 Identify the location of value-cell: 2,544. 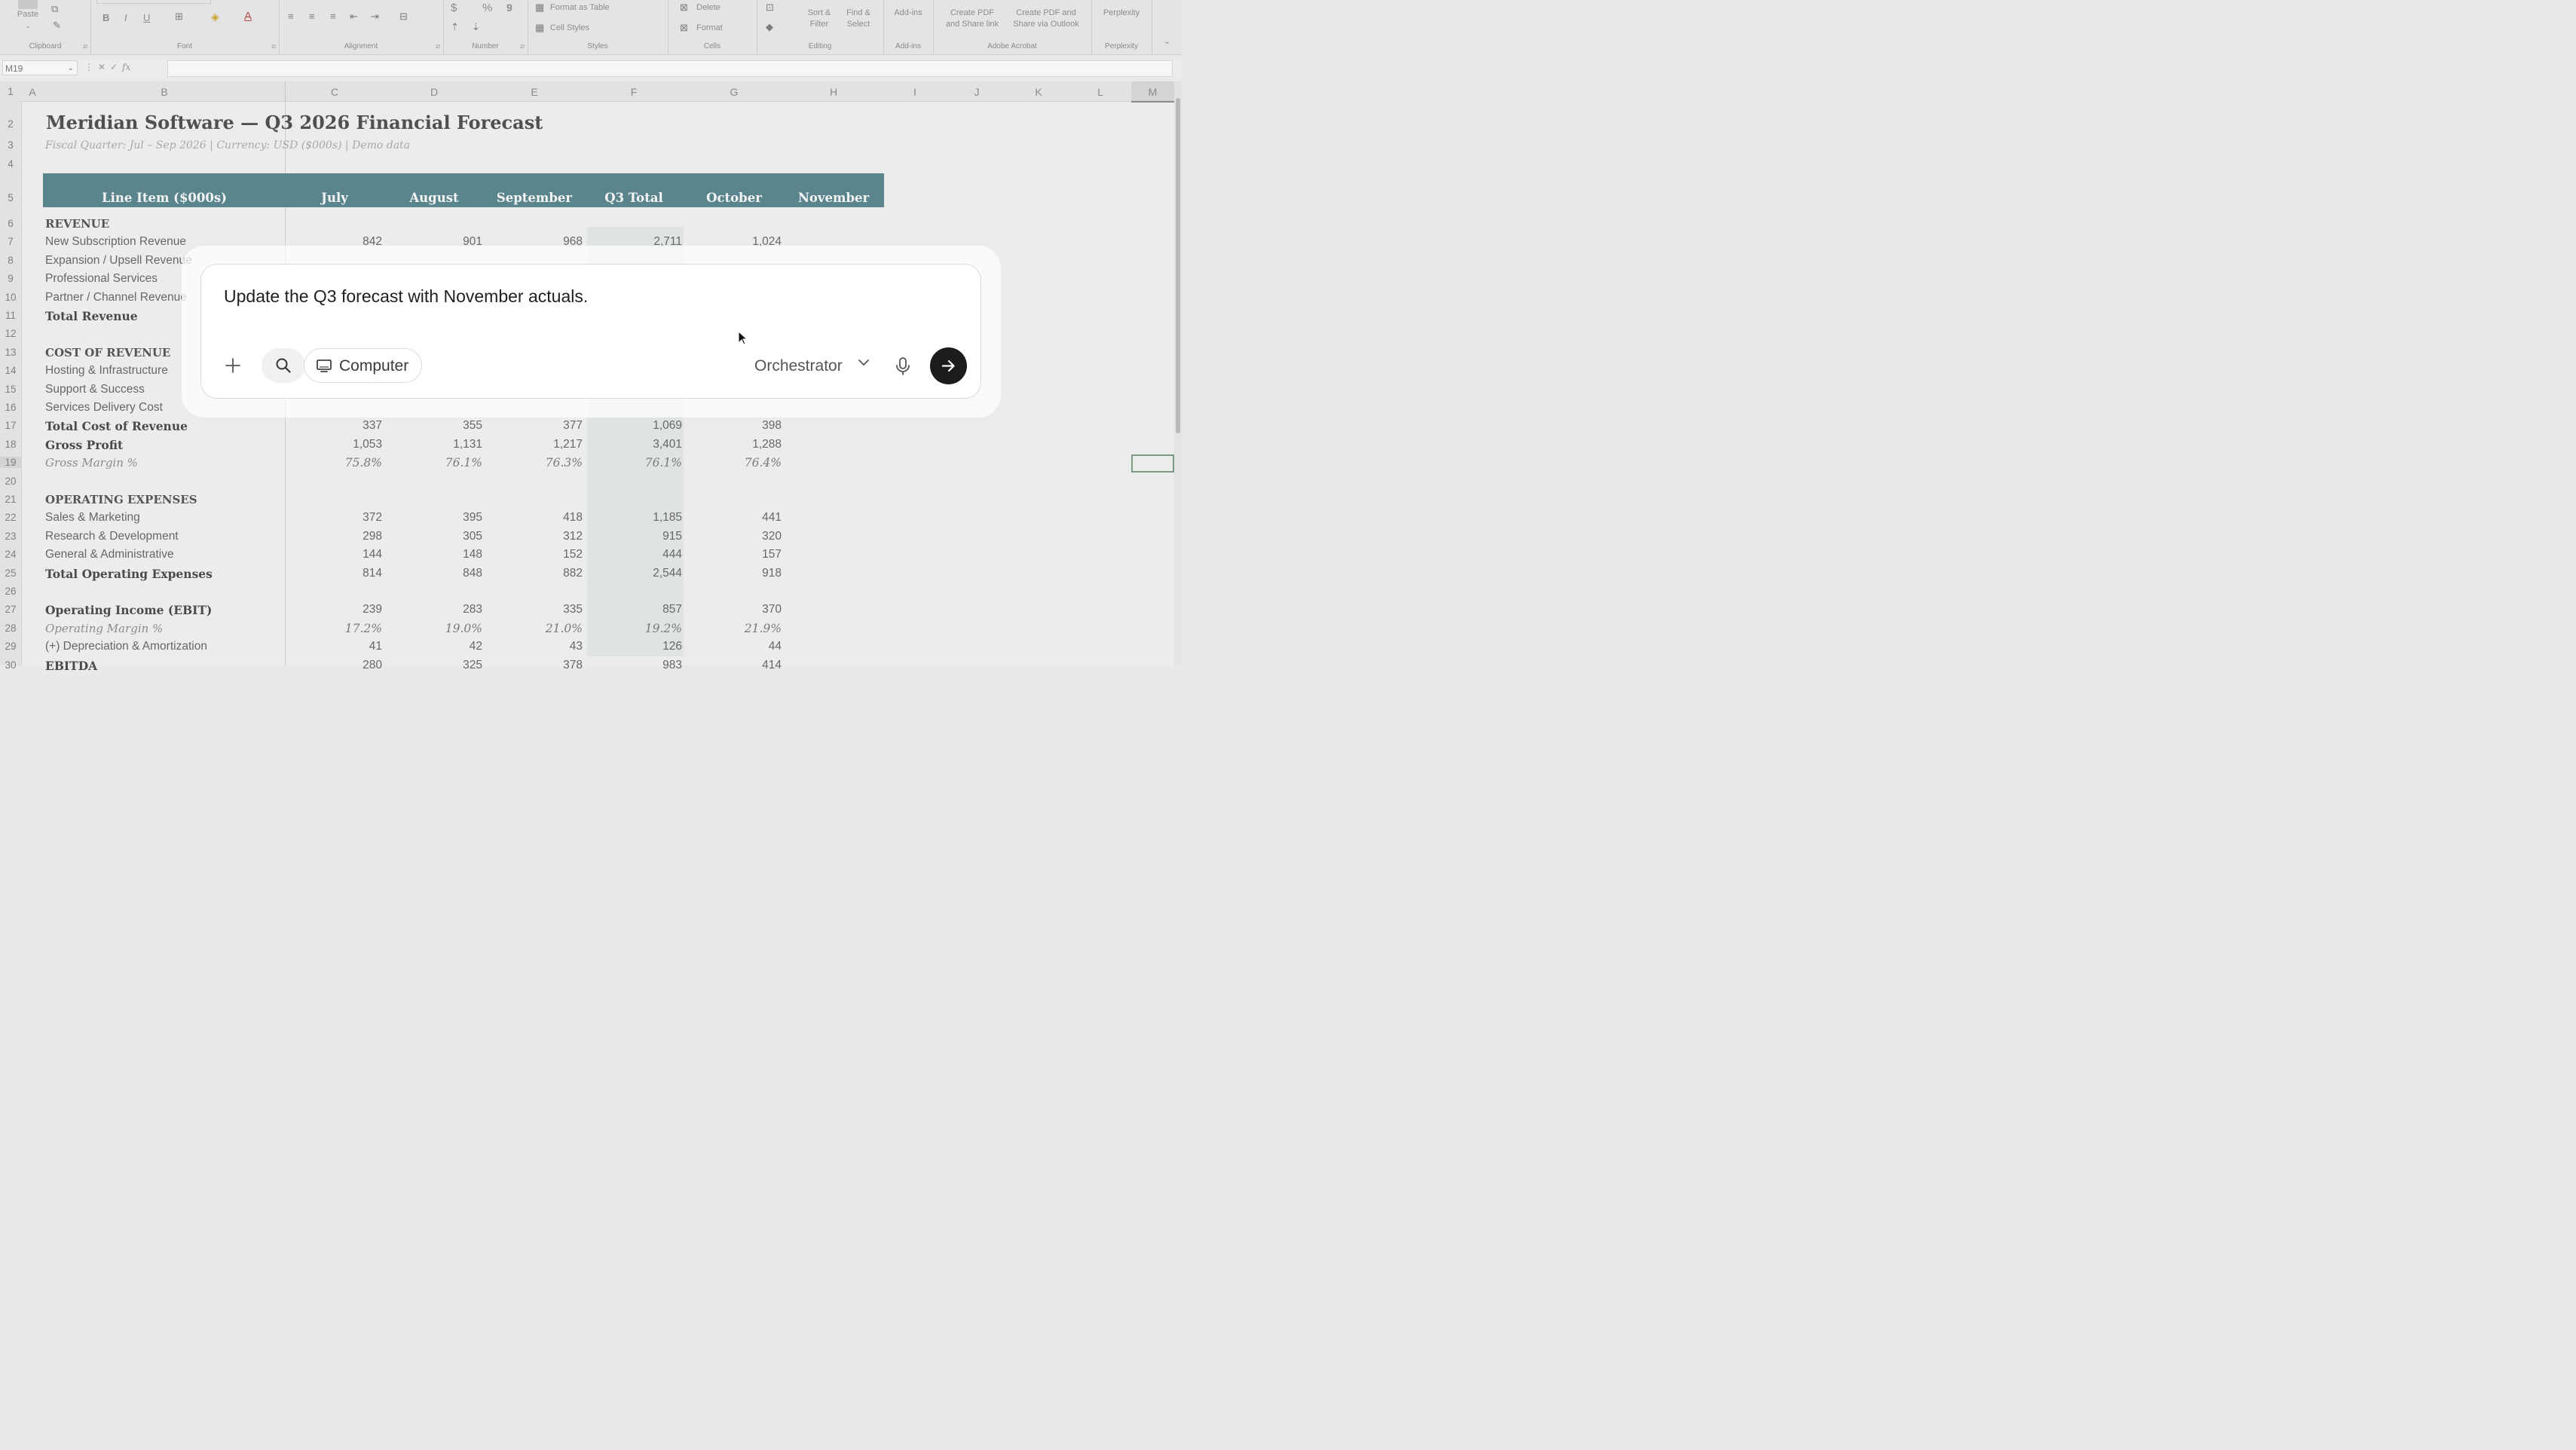
(640, 574).